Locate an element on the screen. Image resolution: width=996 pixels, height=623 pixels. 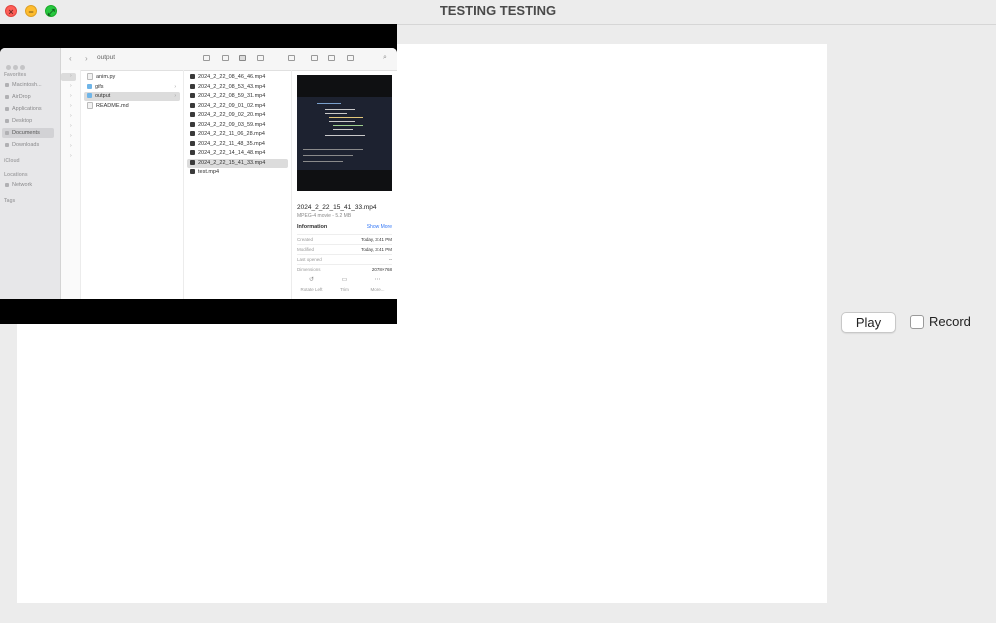
list-item: 2024_2_22_09_01_02.mp4 is located at coordinates (237, 106).